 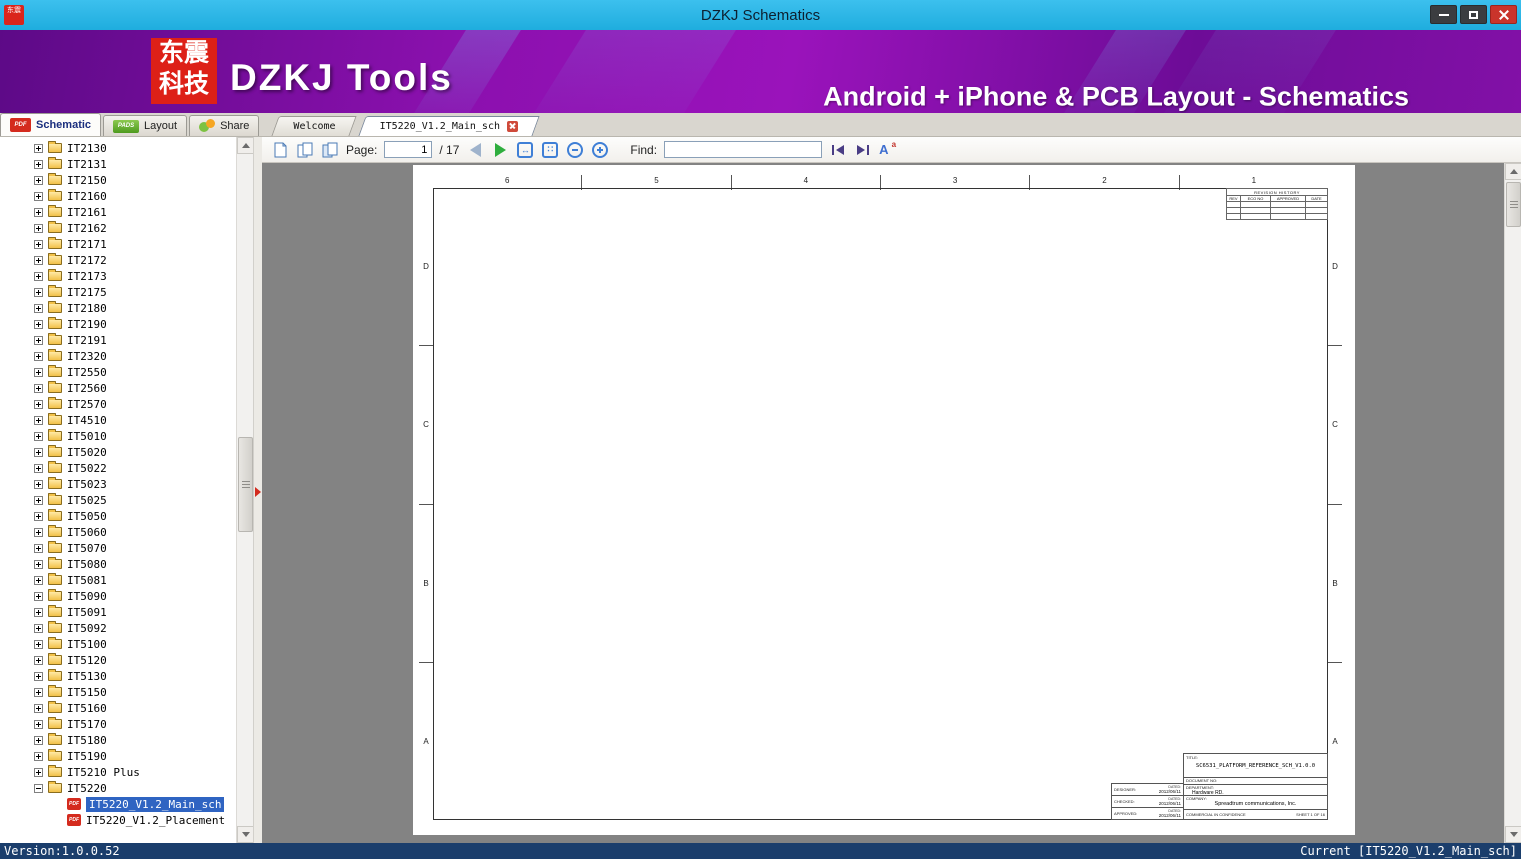 I want to click on tree-folder-item: IT5190, so click(x=118, y=756).